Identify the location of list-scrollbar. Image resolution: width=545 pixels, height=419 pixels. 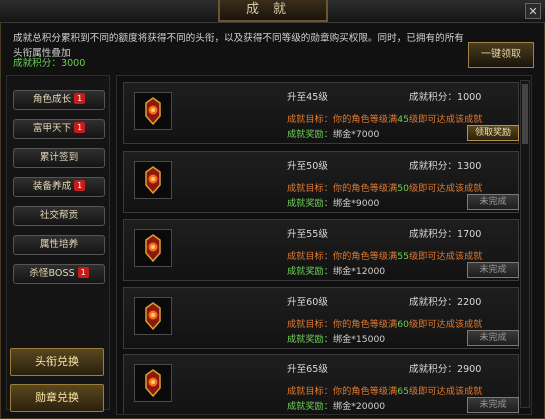
(525, 244).